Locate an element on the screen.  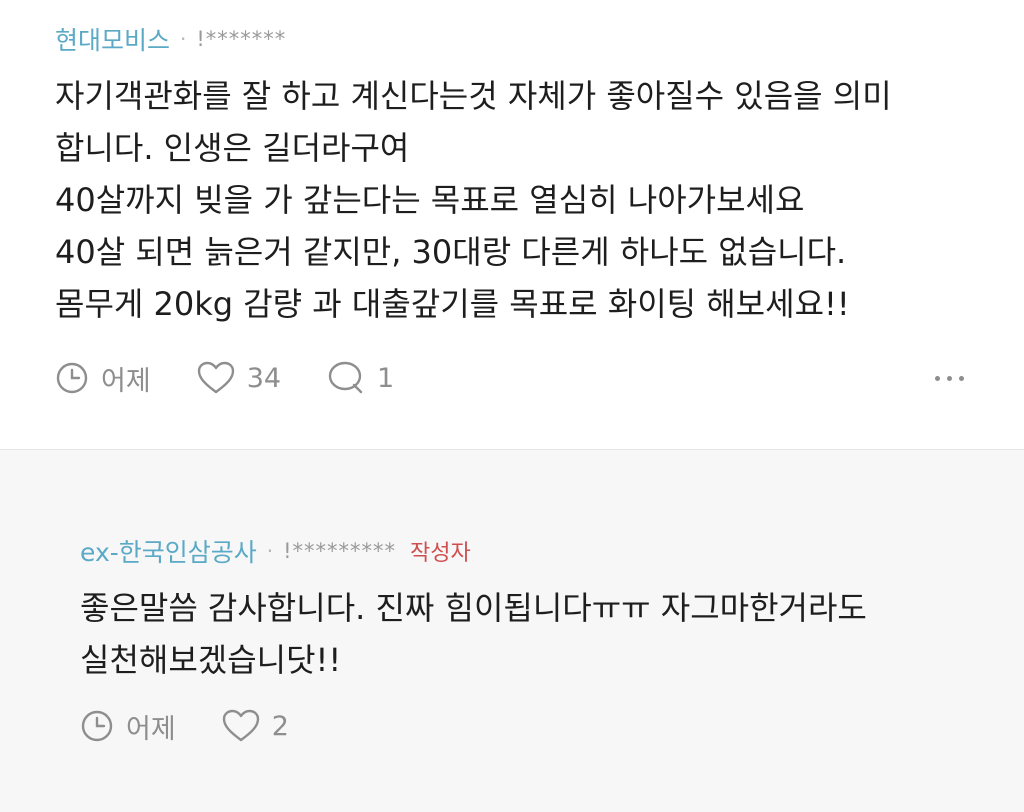
like-button: 34 is located at coordinates (239, 378).